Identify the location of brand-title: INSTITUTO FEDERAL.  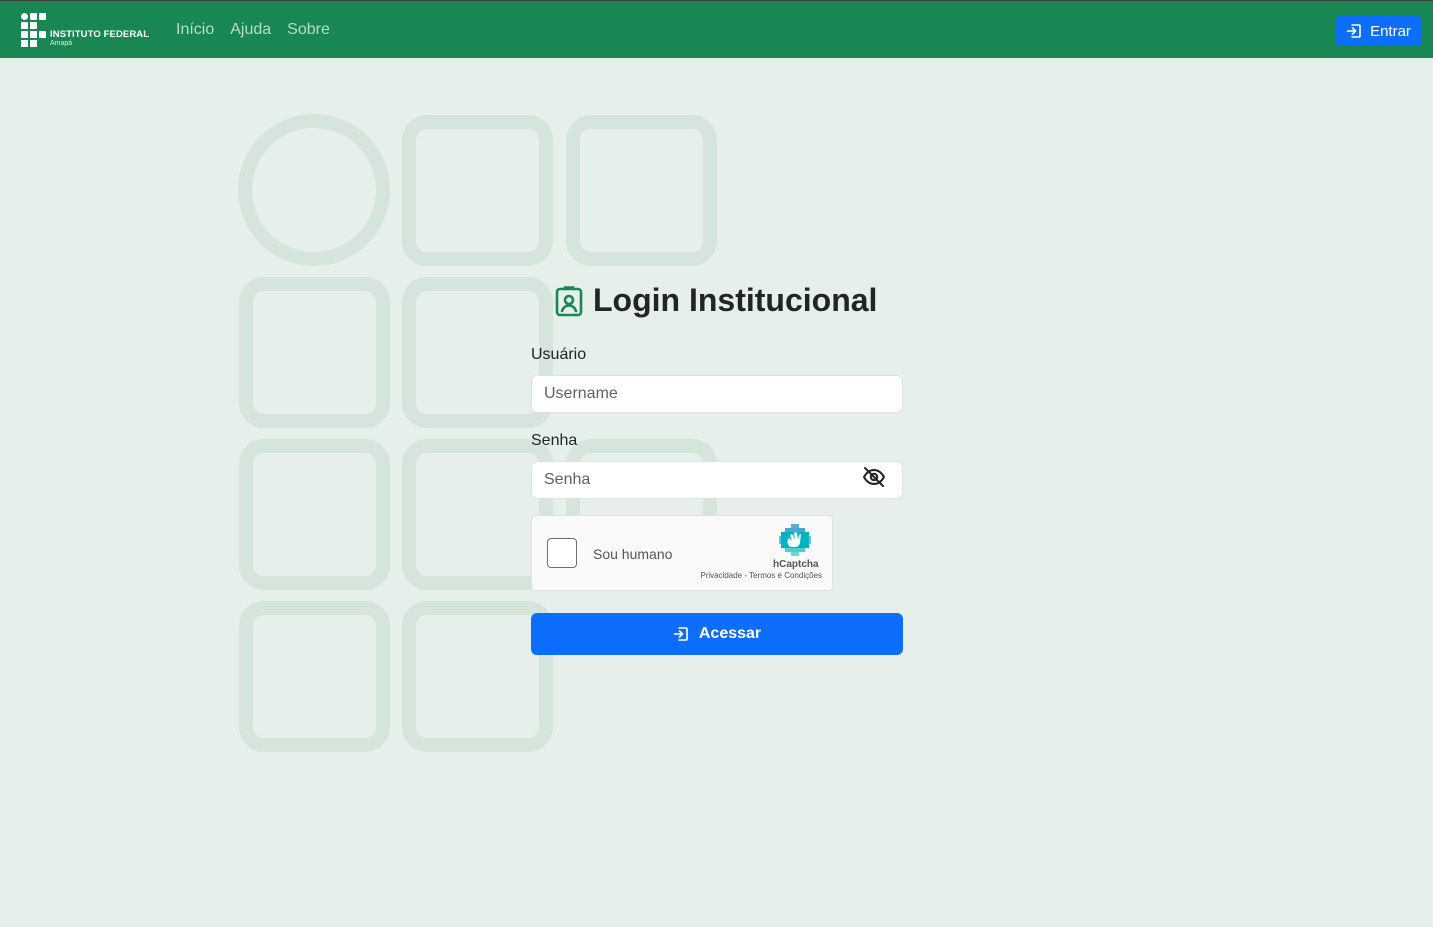
(100, 34).